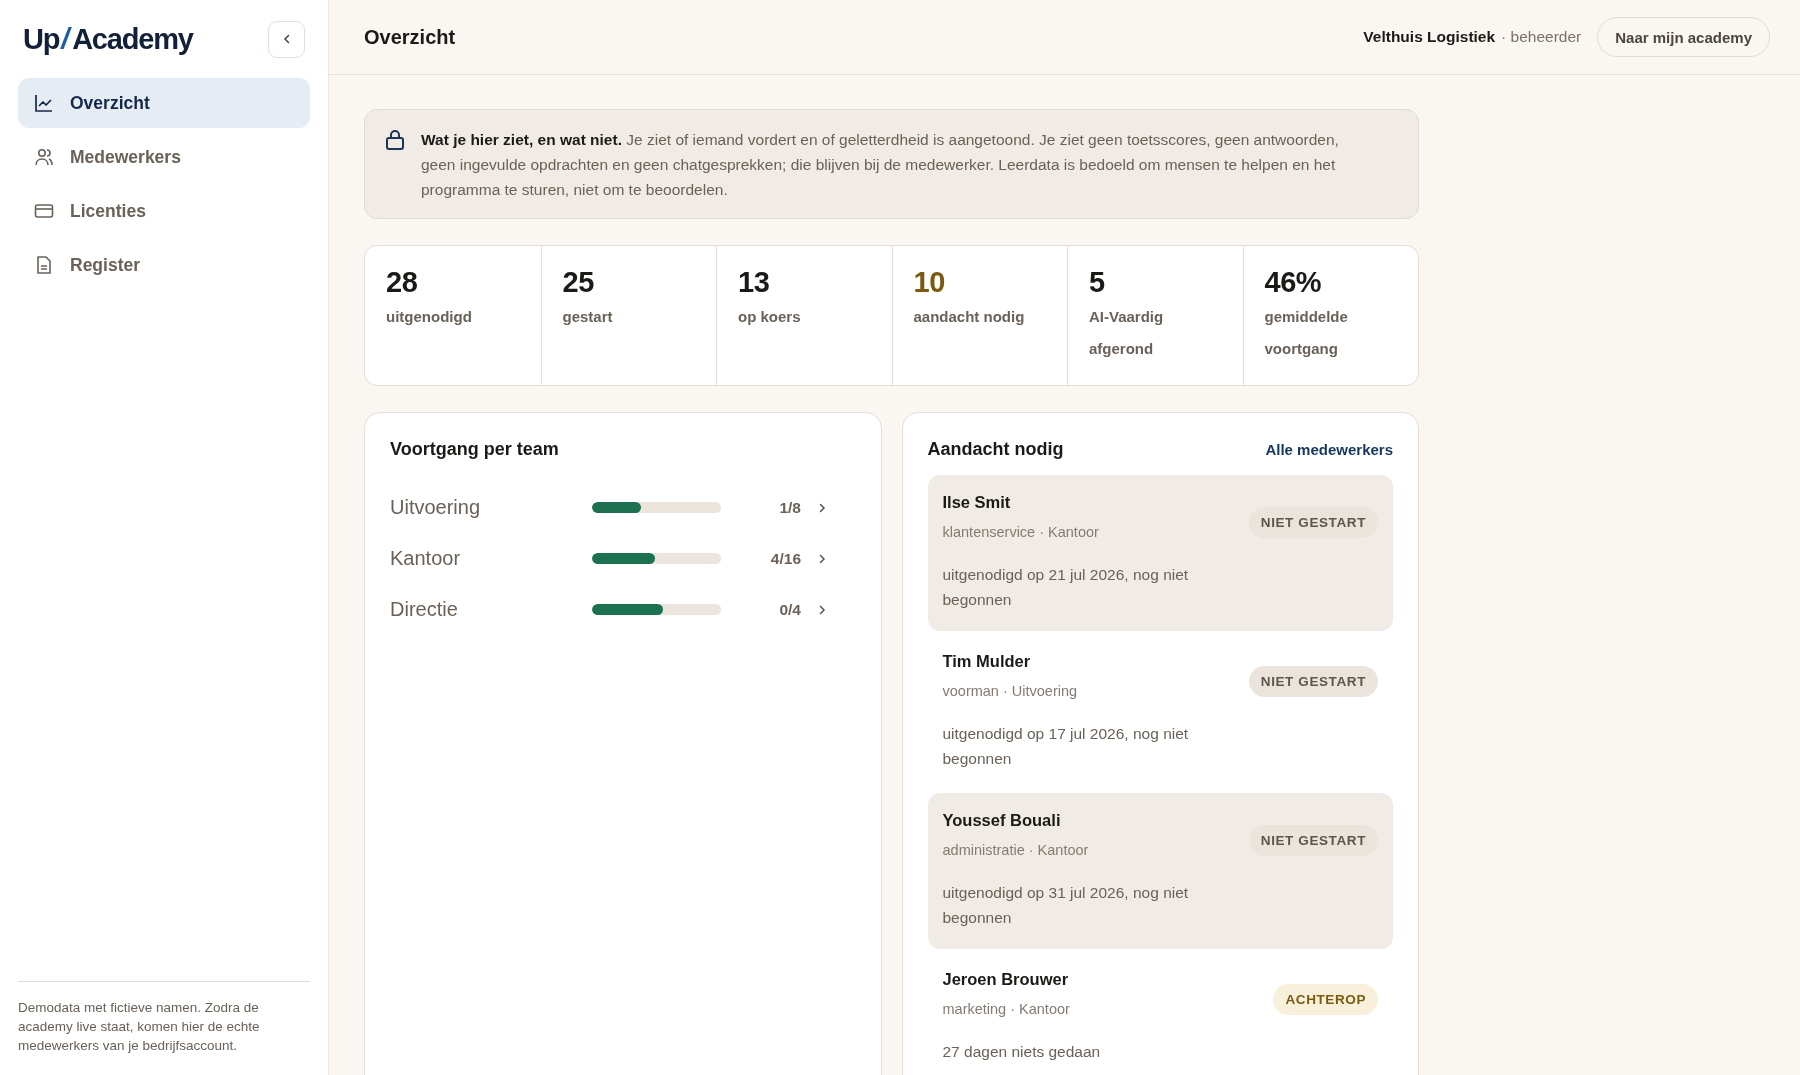 This screenshot has width=1800, height=1075. Describe the element at coordinates (1066, 746) in the screenshot. I see `employee-note: uitgenodigd op 17 jul 2026, nog niet begonnen` at that location.